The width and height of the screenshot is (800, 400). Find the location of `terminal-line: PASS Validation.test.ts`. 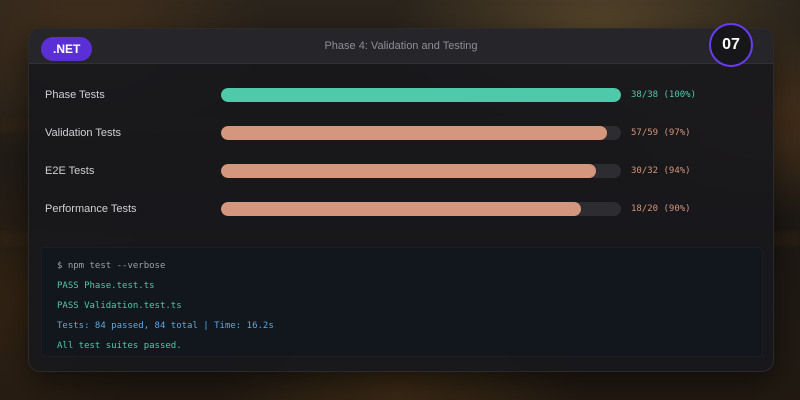

terminal-line: PASS Validation.test.ts is located at coordinates (119, 306).